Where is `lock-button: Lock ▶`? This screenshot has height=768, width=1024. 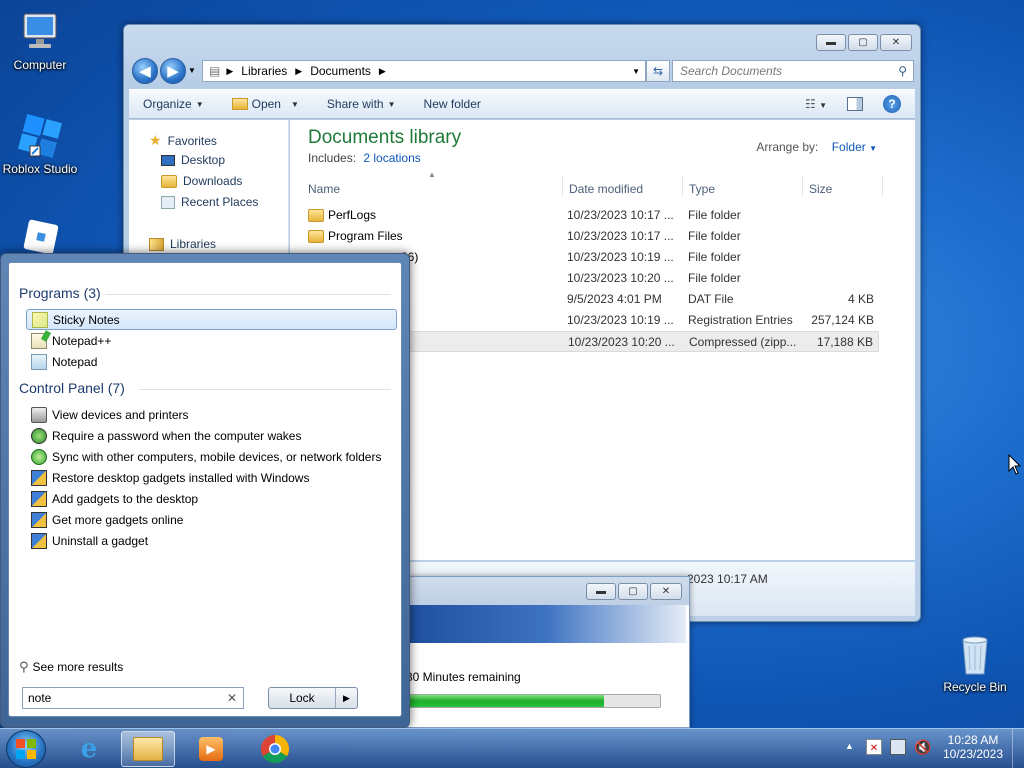
lock-button: Lock ▶ is located at coordinates (313, 698).